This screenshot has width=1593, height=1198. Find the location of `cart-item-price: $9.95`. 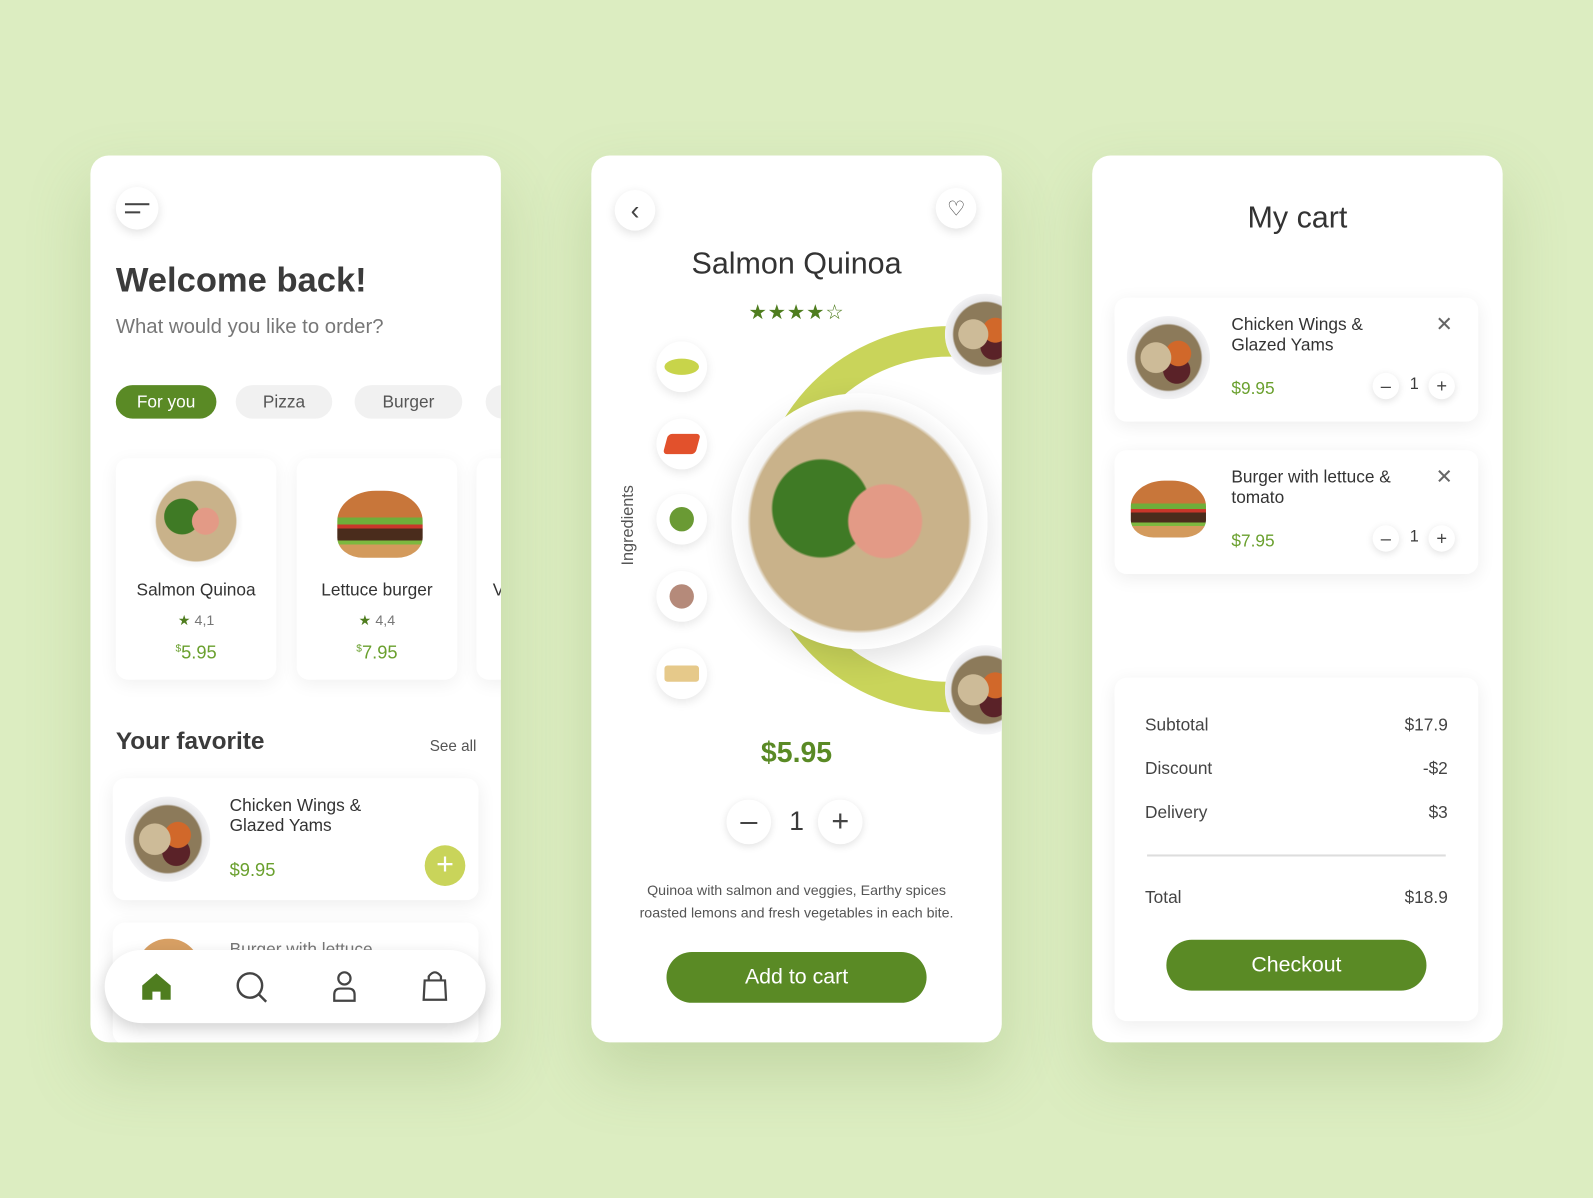

cart-item-price: $9.95 is located at coordinates (1253, 388).